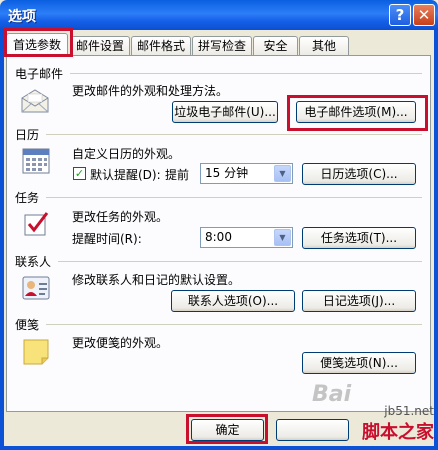 The width and height of the screenshot is (438, 450). I want to click on email-description: 更改邮件的外观和处理方法。, so click(150, 91).